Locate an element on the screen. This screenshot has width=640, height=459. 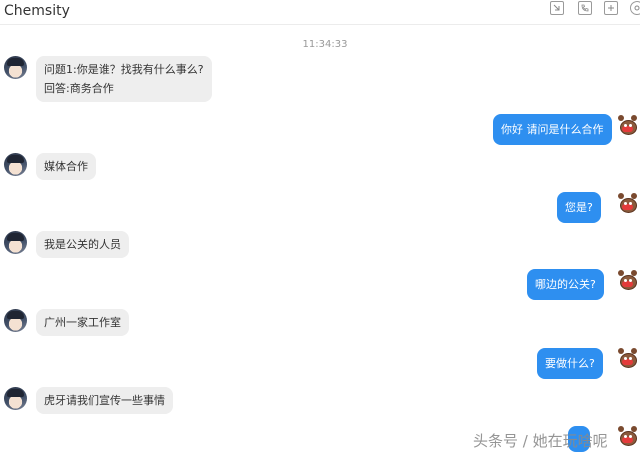
add-icon is located at coordinates (611, 8).